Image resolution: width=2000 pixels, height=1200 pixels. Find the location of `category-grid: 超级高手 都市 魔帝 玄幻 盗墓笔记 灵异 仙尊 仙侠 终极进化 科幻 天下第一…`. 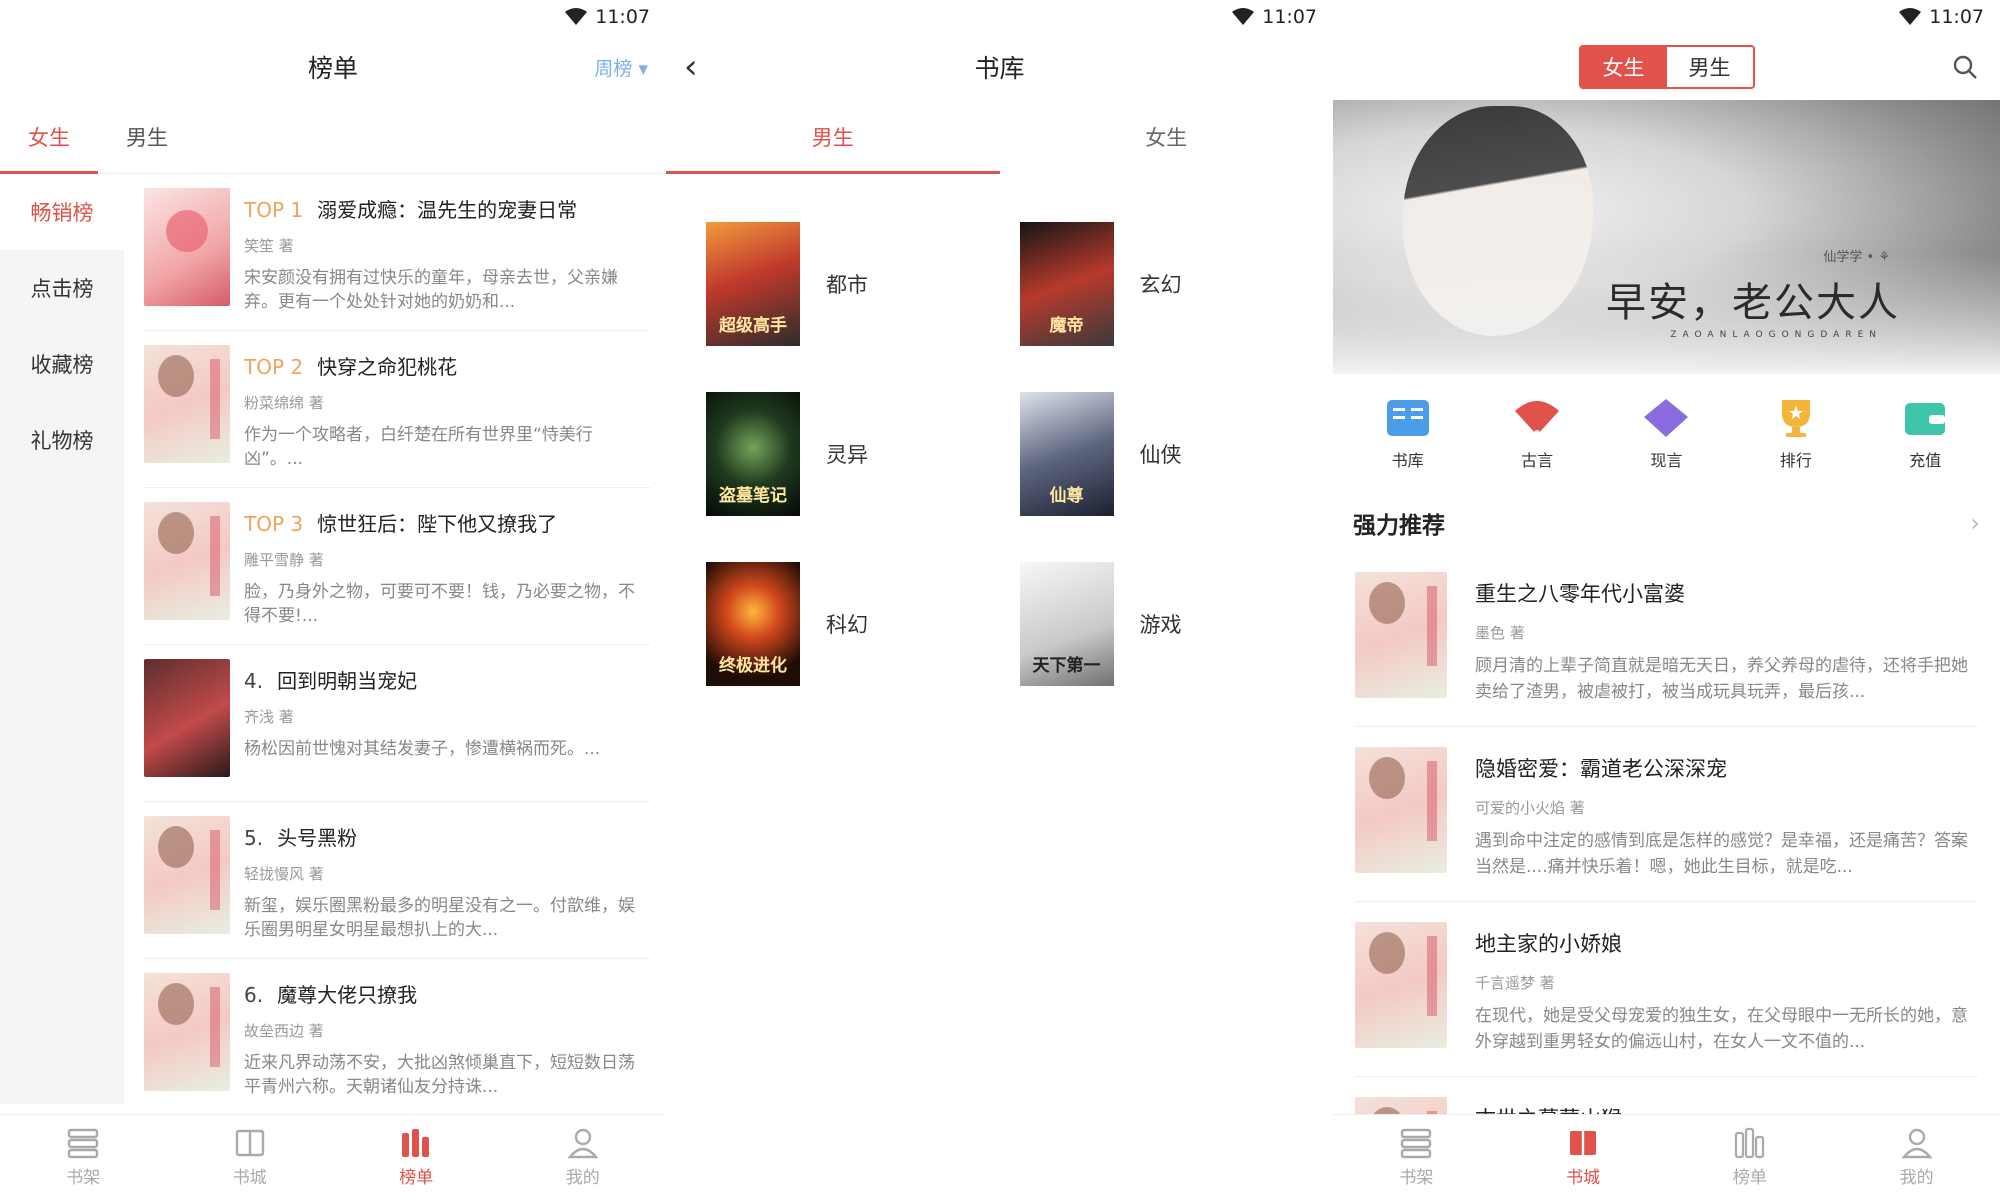

category-grid: 超级高手 都市 魔帝 玄幻 盗墓笔记 灵异 仙尊 仙侠 终极进化 科幻 天下第一… is located at coordinates (999, 430).